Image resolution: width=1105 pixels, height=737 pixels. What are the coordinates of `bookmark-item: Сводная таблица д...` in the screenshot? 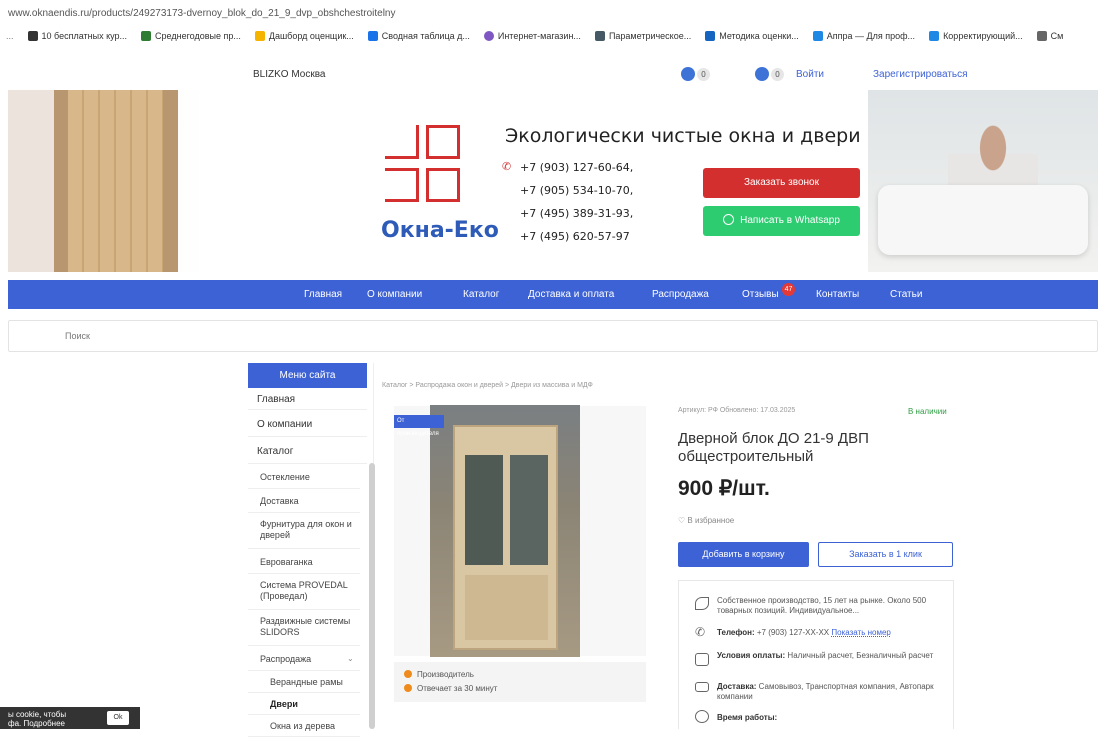 It's located at (418, 36).